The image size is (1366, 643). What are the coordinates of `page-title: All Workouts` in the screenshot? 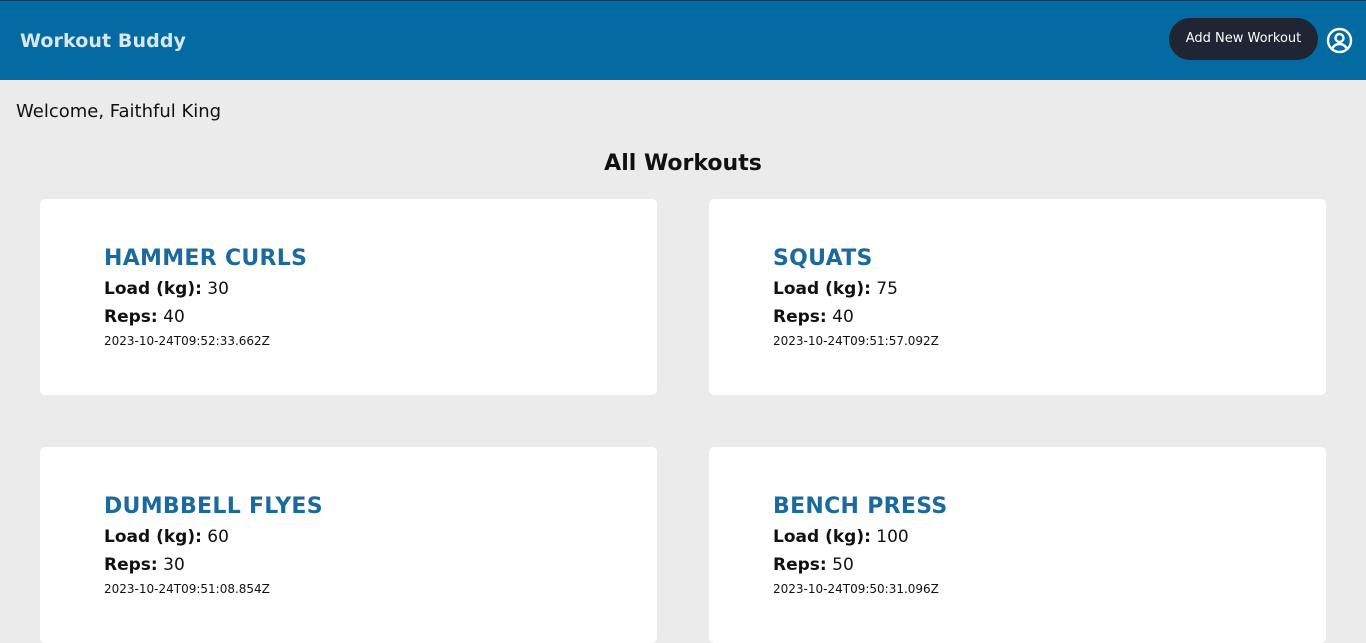 It's located at (683, 163).